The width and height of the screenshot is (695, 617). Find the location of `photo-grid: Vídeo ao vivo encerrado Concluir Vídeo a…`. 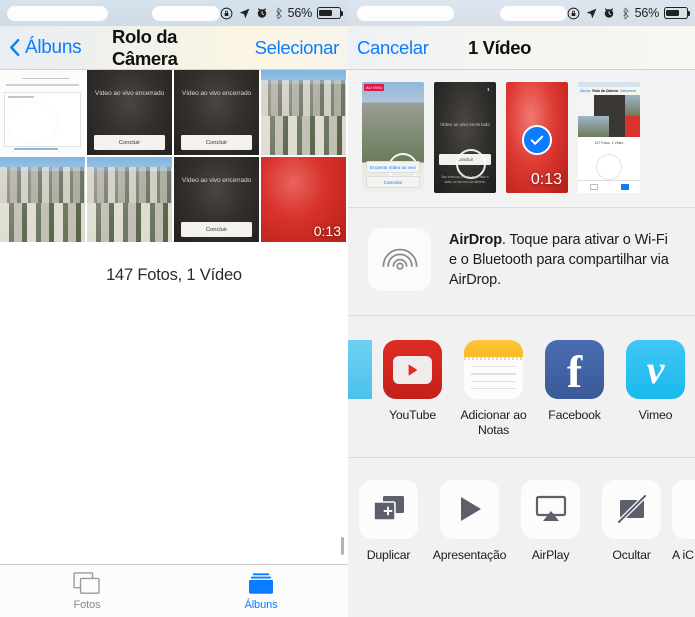

photo-grid: Vídeo ao vivo encerrado Concluir Vídeo a… is located at coordinates (174, 157).